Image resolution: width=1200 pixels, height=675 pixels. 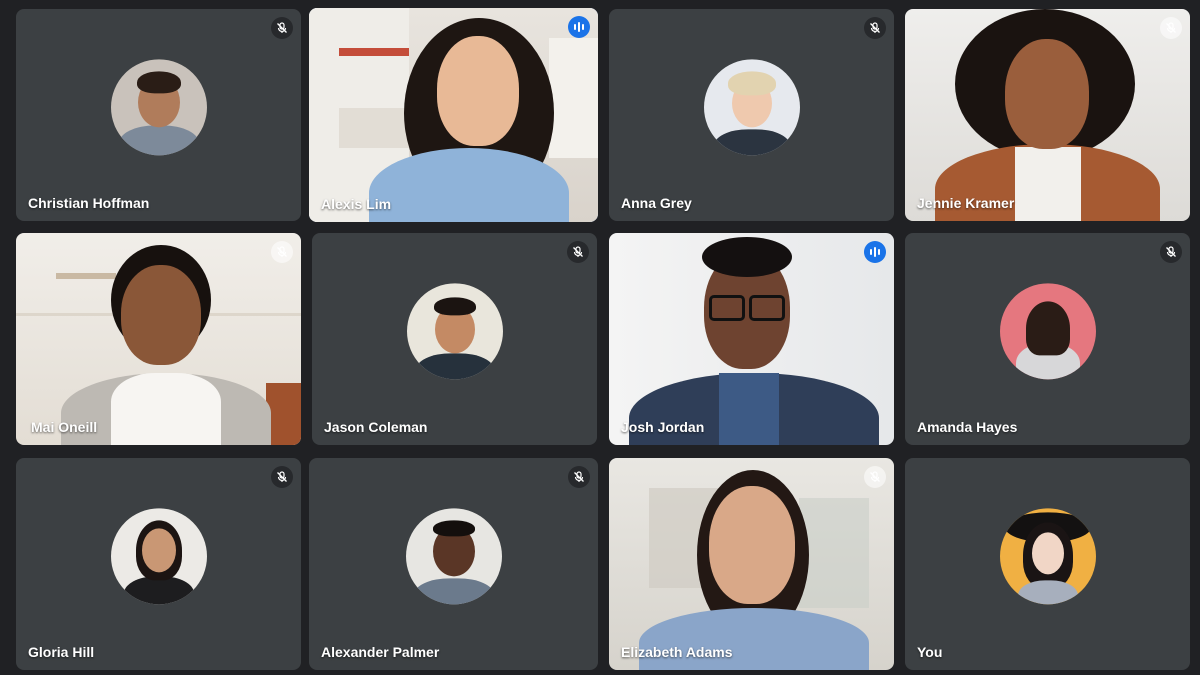 I want to click on participant-tile-alexis-lim: Alexis Lim, so click(x=453, y=115).